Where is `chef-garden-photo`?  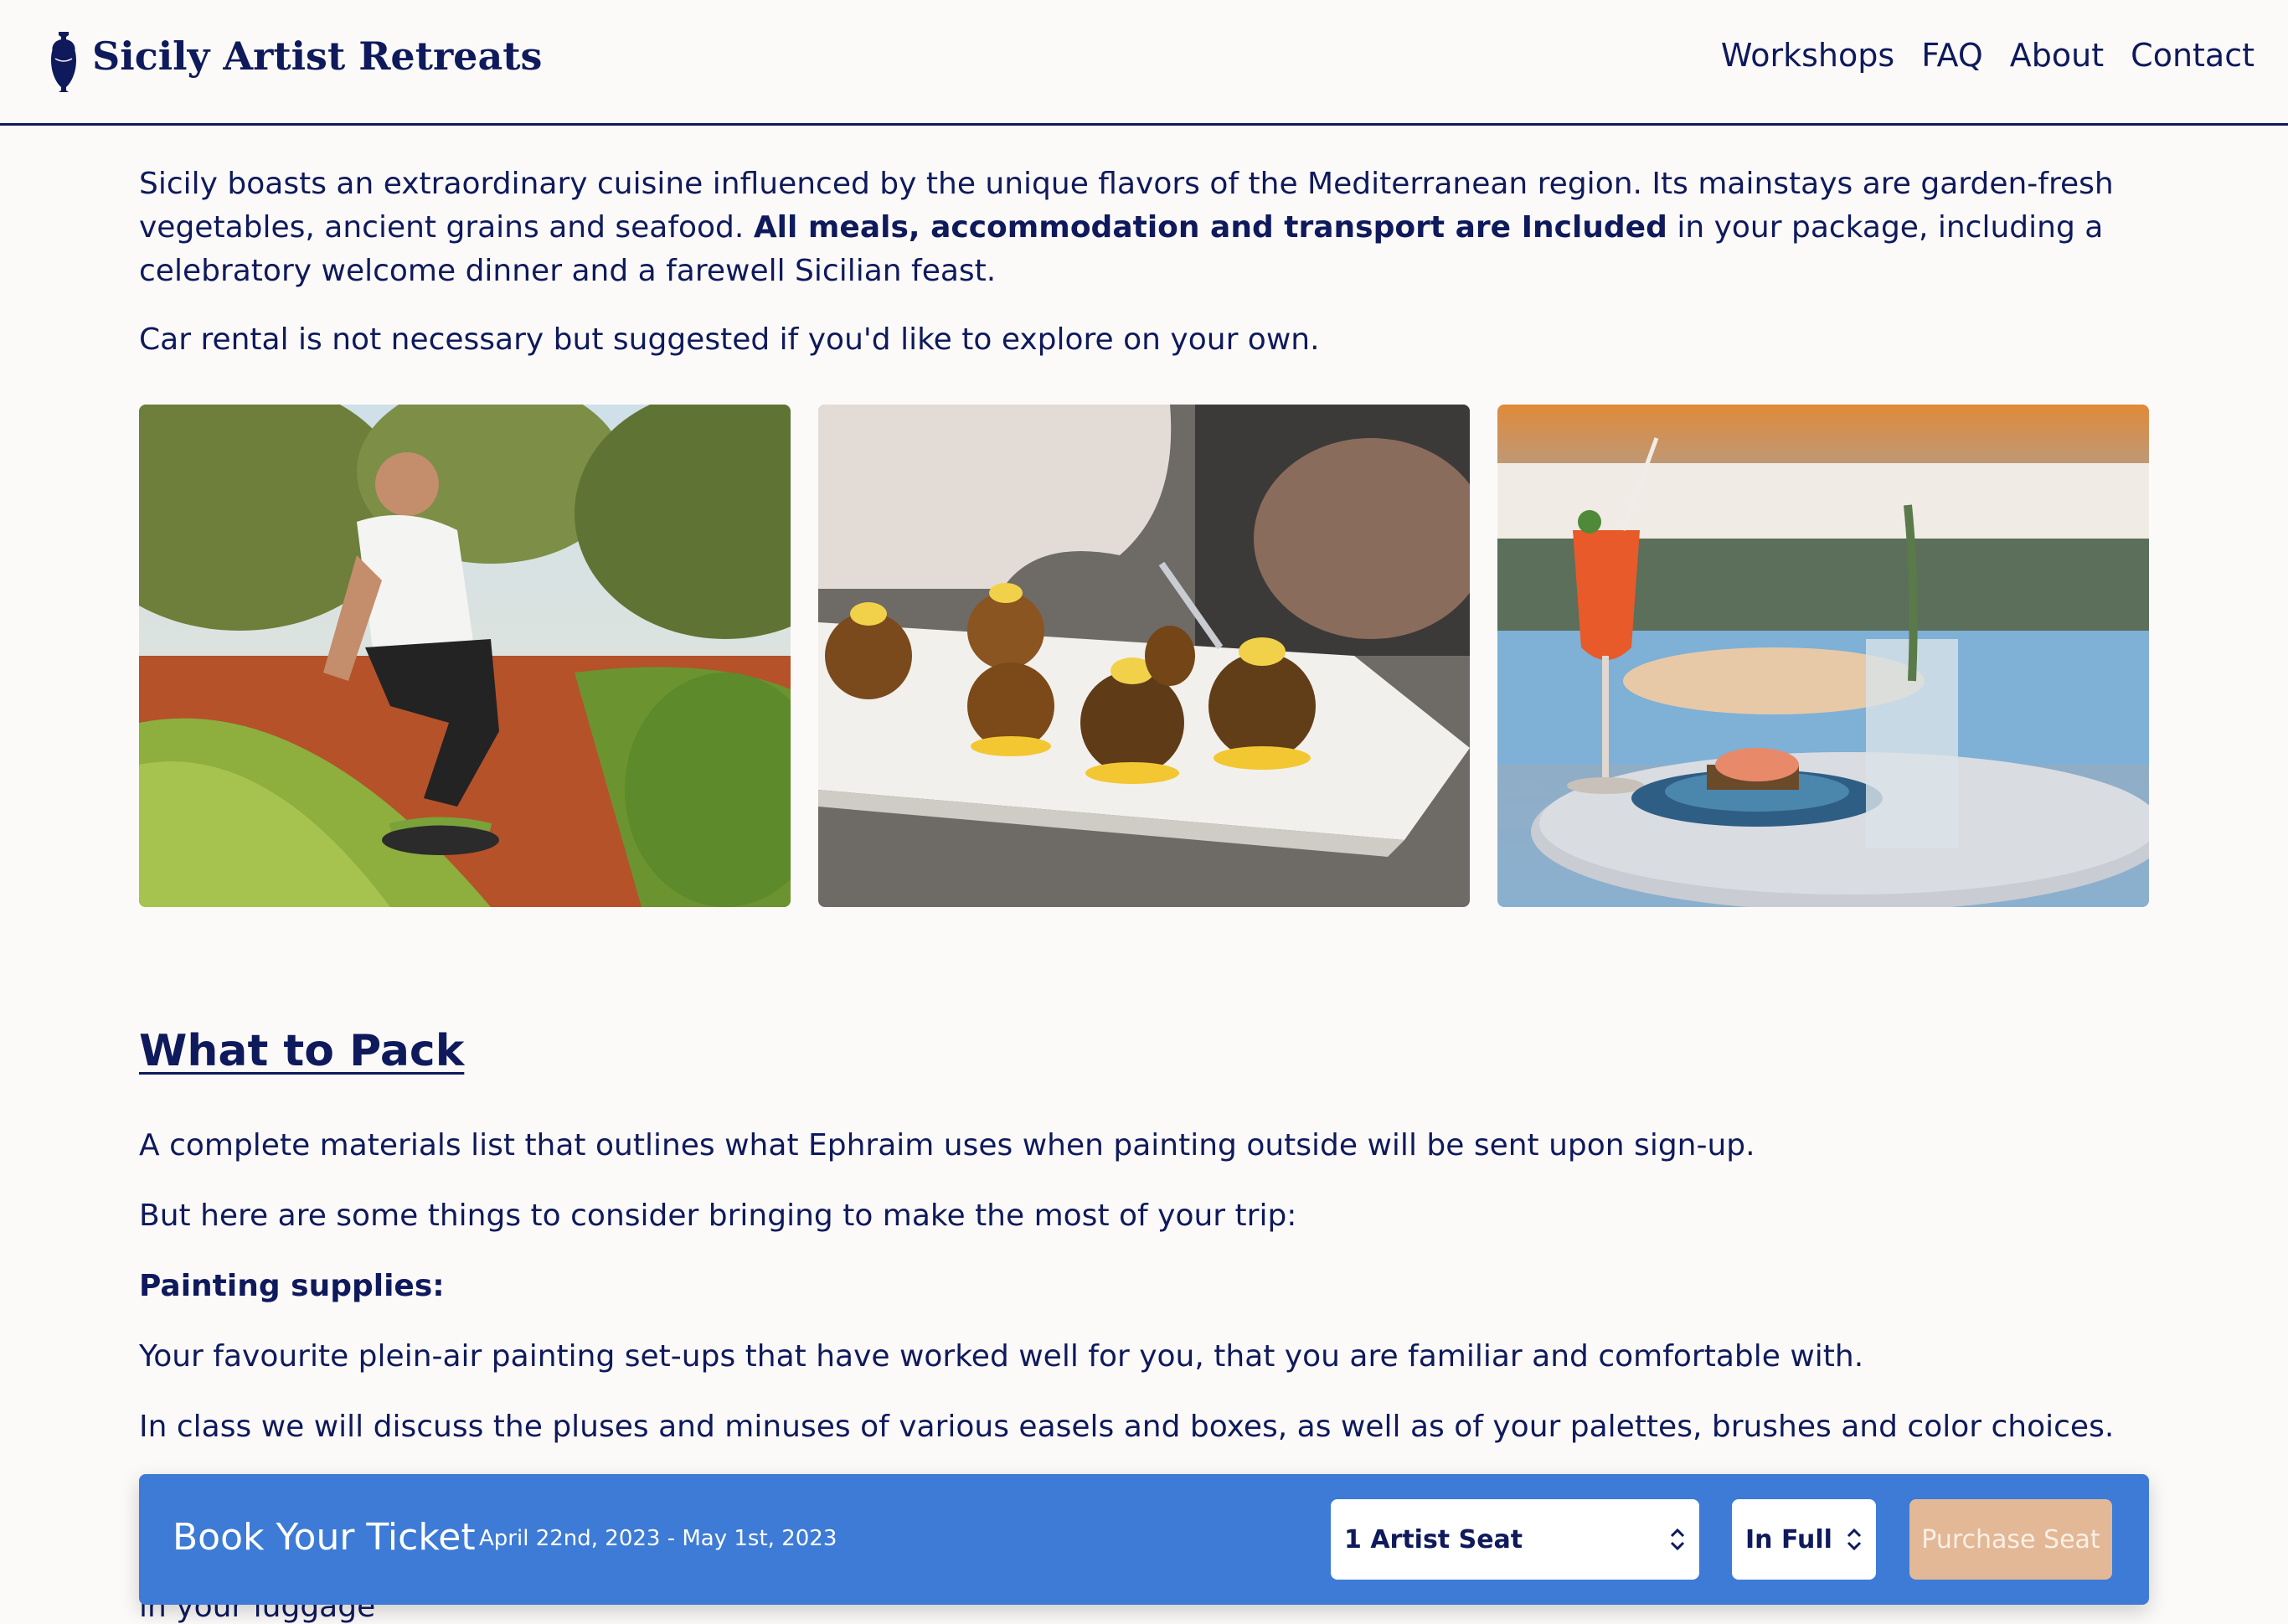 chef-garden-photo is located at coordinates (465, 656).